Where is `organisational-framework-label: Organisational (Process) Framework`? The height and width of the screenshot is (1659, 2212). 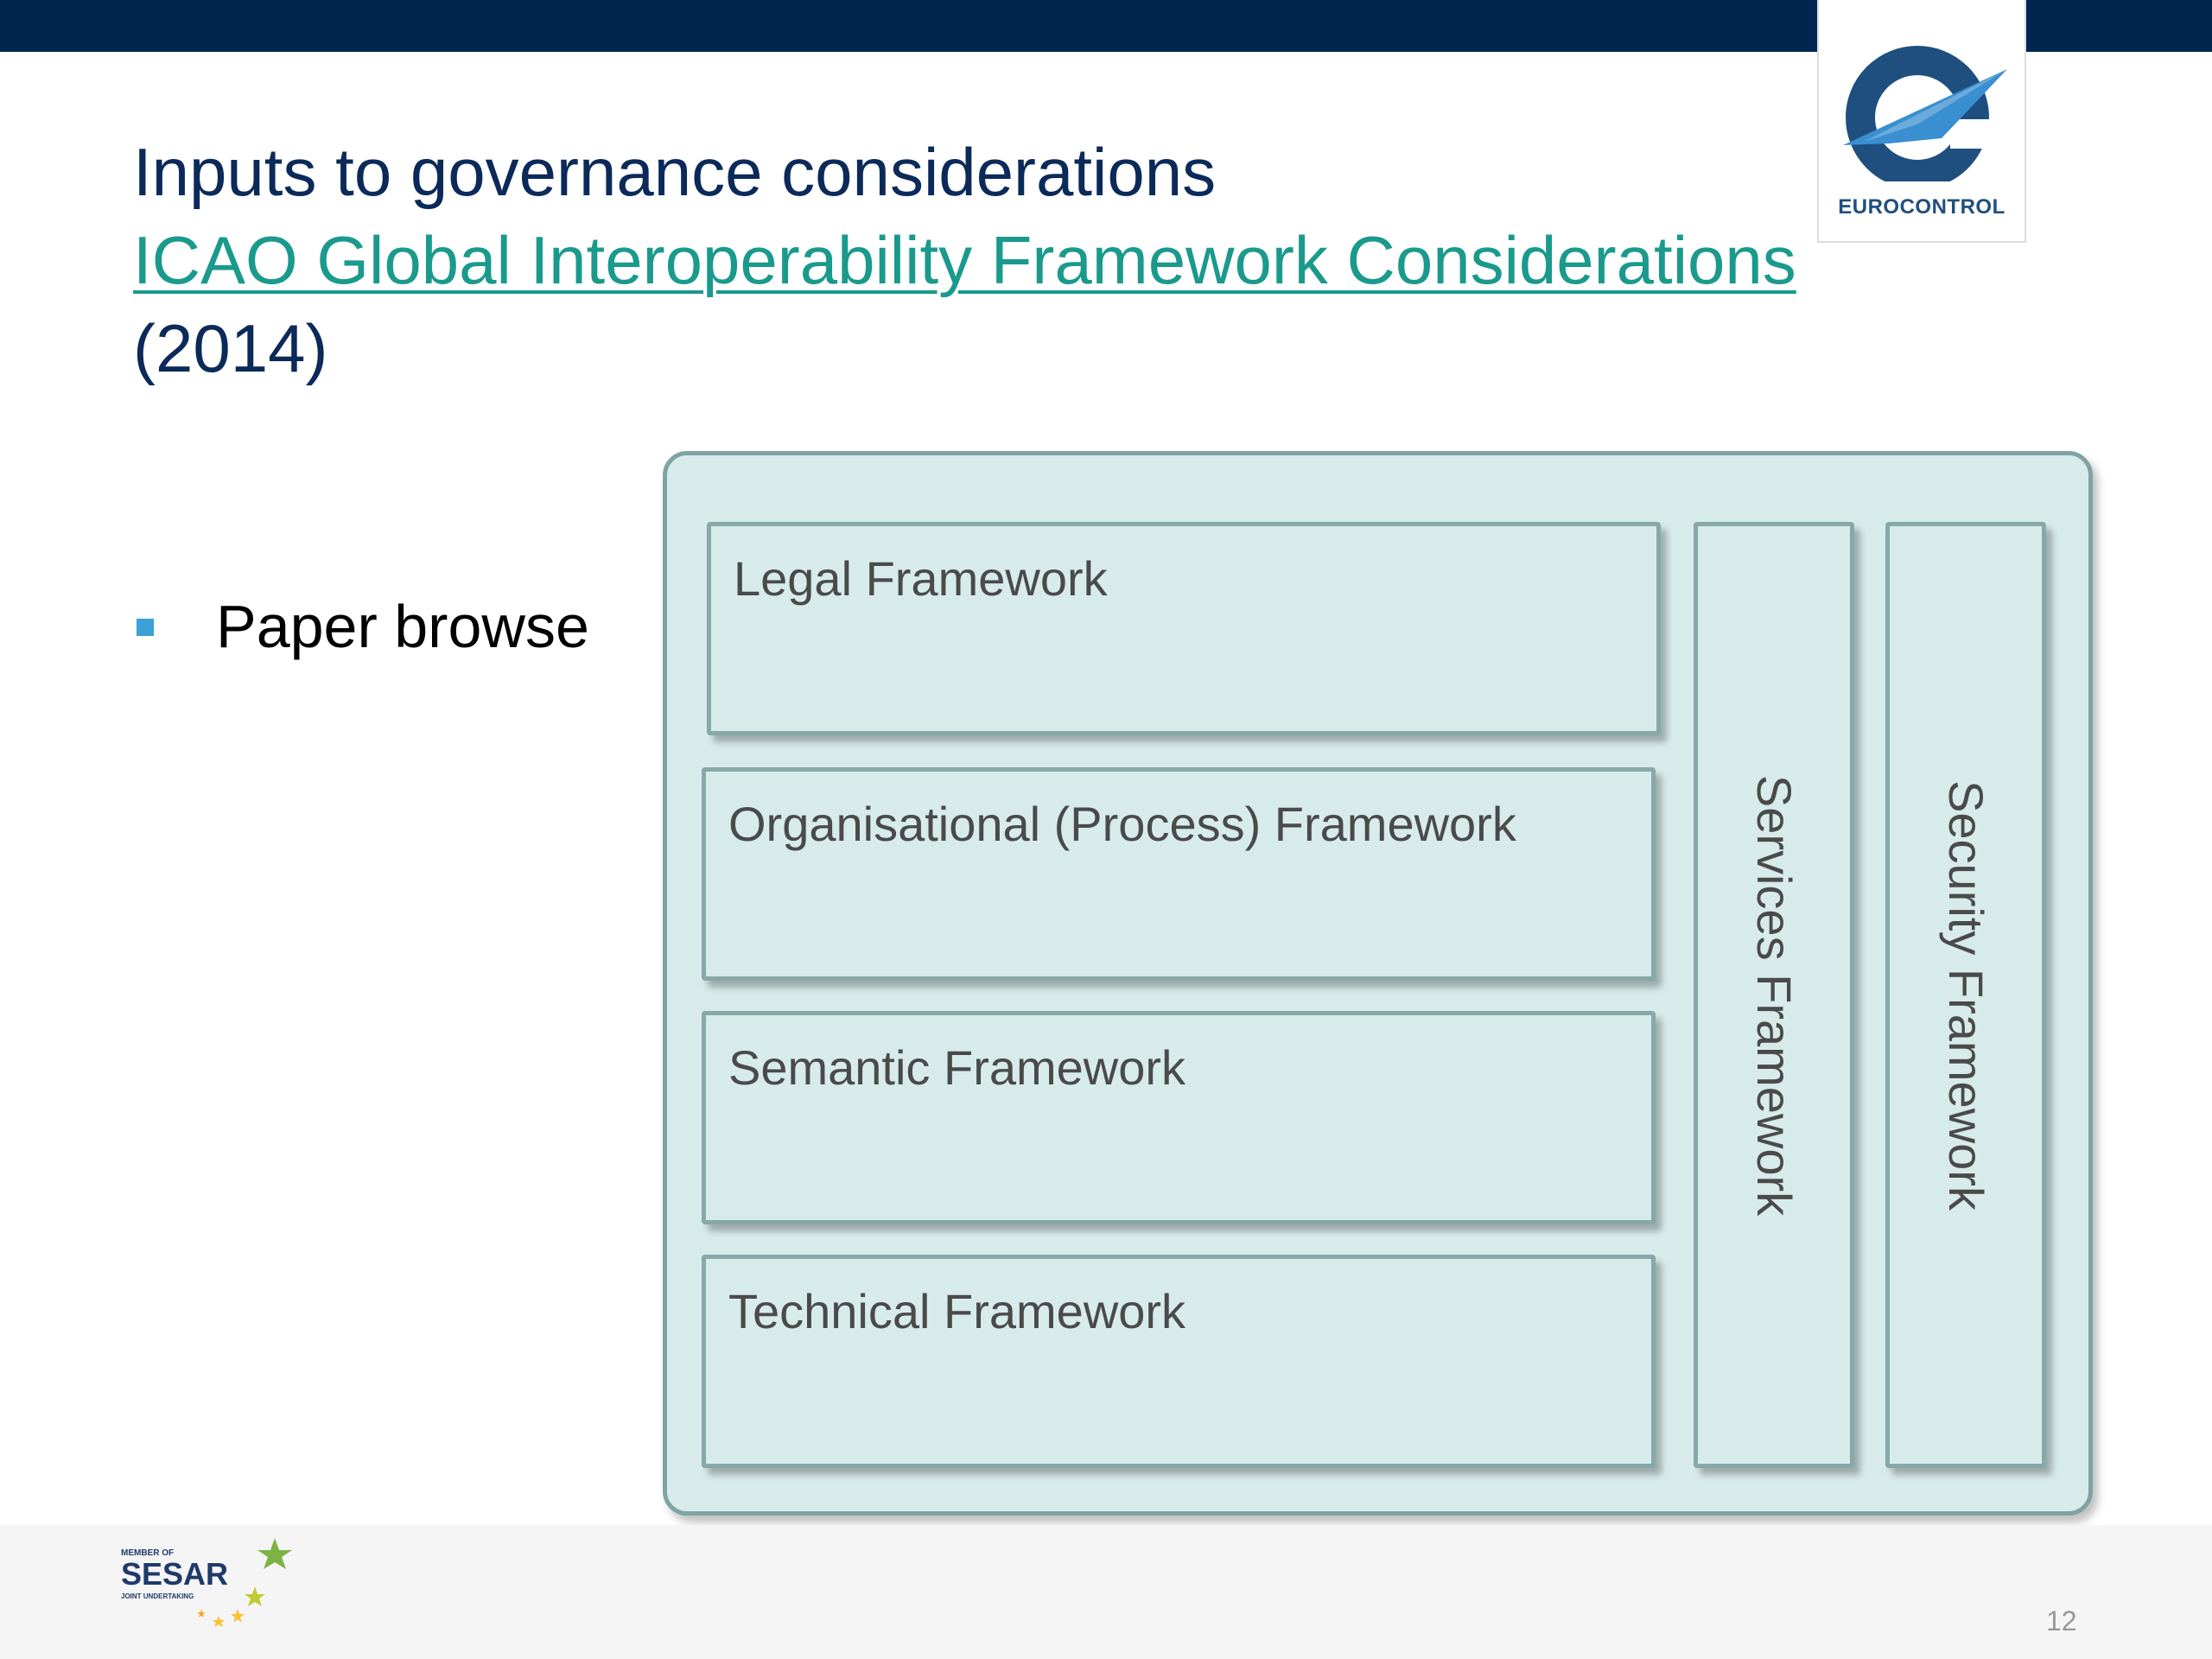 organisational-framework-label: Organisational (Process) Framework is located at coordinates (1122, 824).